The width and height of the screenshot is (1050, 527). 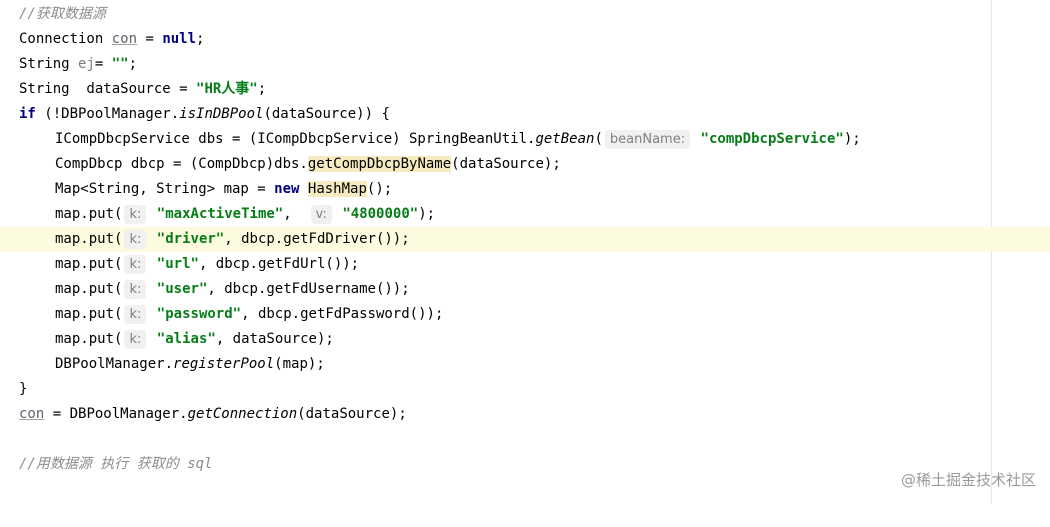 I want to click on comment: //用数据源 执行 获取的 sql, so click(x=116, y=464).